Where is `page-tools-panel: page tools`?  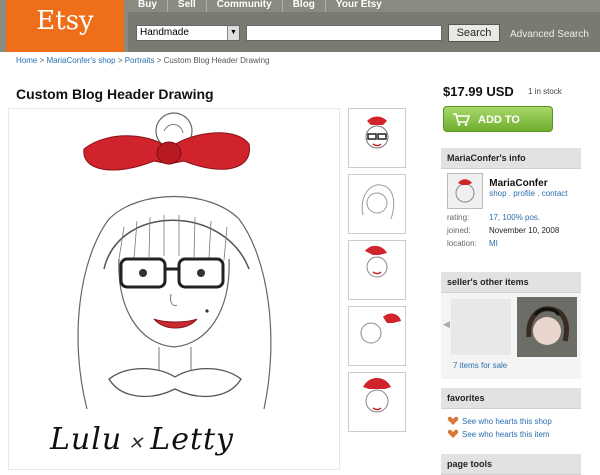 page-tools-panel: page tools is located at coordinates (511, 464).